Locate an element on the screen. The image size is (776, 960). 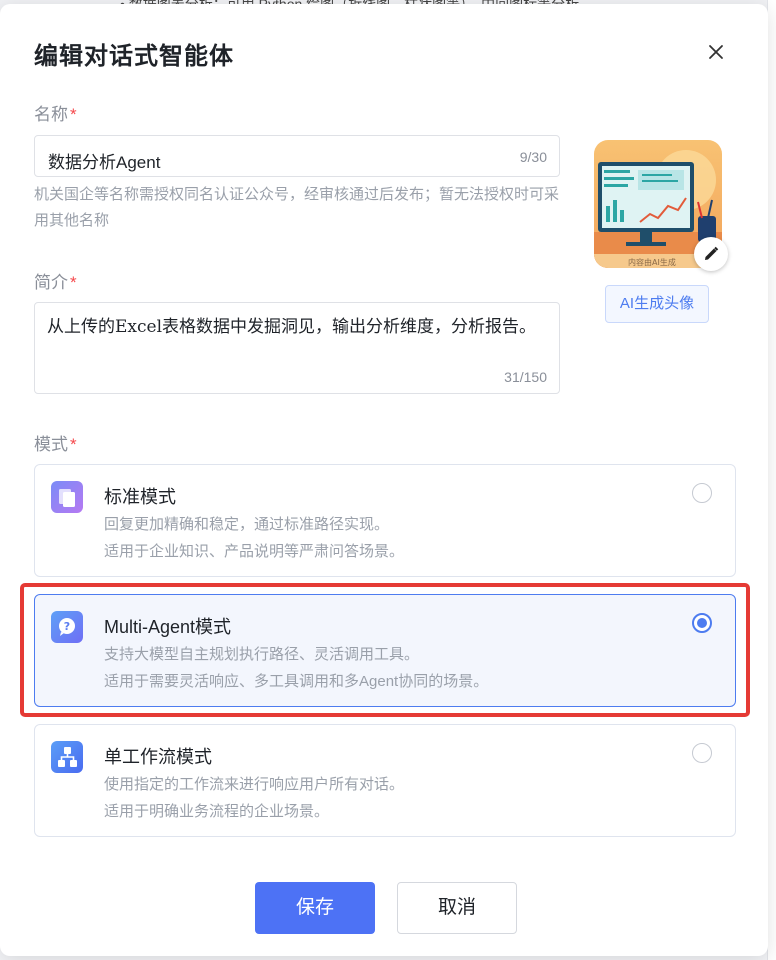
mode-option-name: 单工作流模式 is located at coordinates (158, 757).